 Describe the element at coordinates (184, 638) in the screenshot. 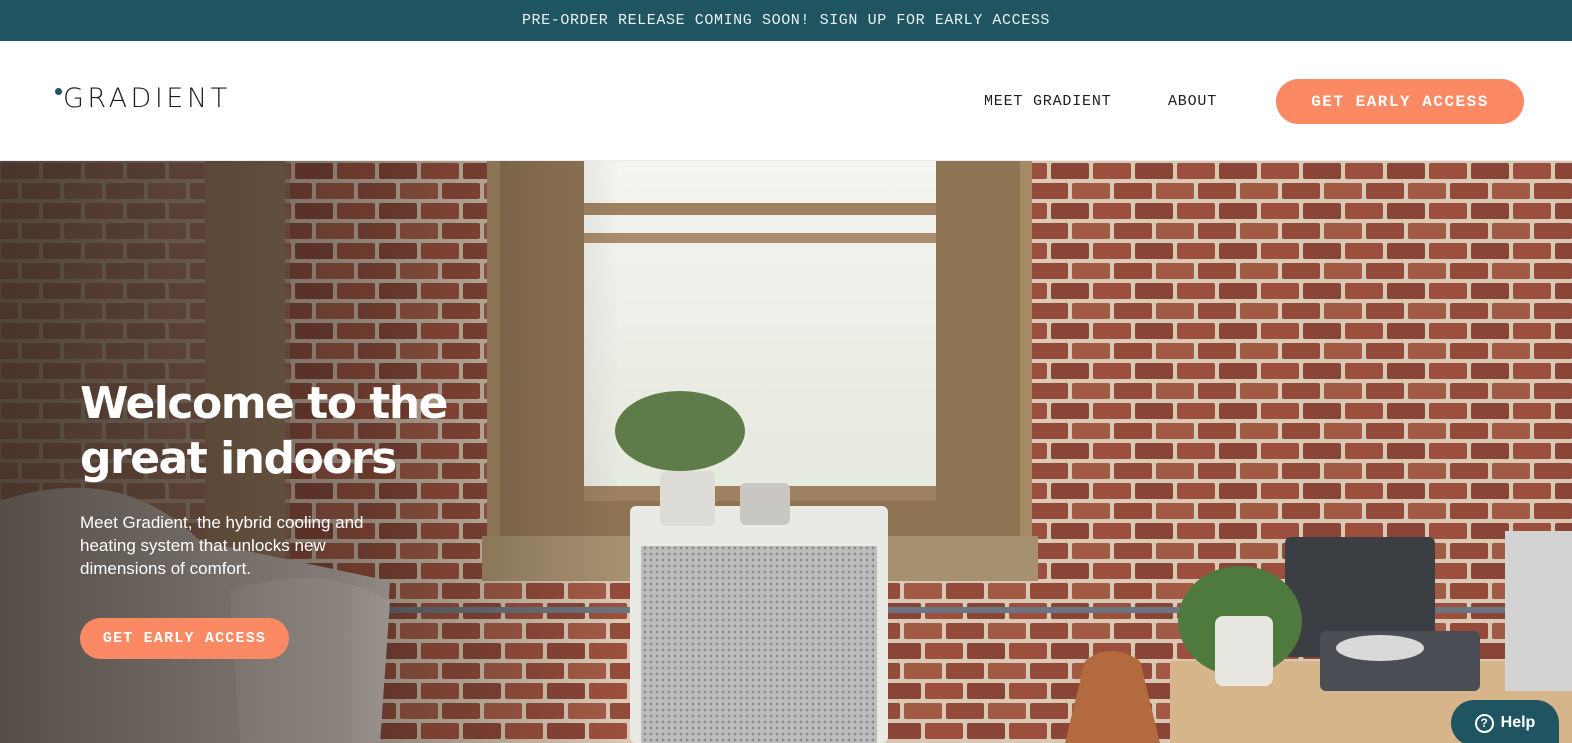

I see `hero-get-early-access-button: GET EARLY ACCESS` at that location.